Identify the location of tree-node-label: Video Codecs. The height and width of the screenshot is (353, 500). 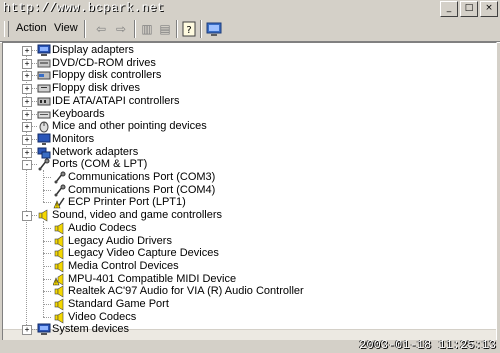
(102, 317).